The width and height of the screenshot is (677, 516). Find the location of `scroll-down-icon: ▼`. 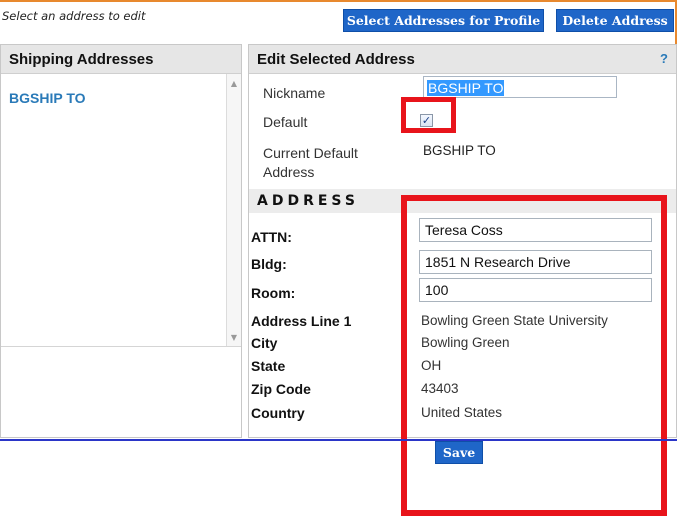

scroll-down-icon: ▼ is located at coordinates (234, 337).